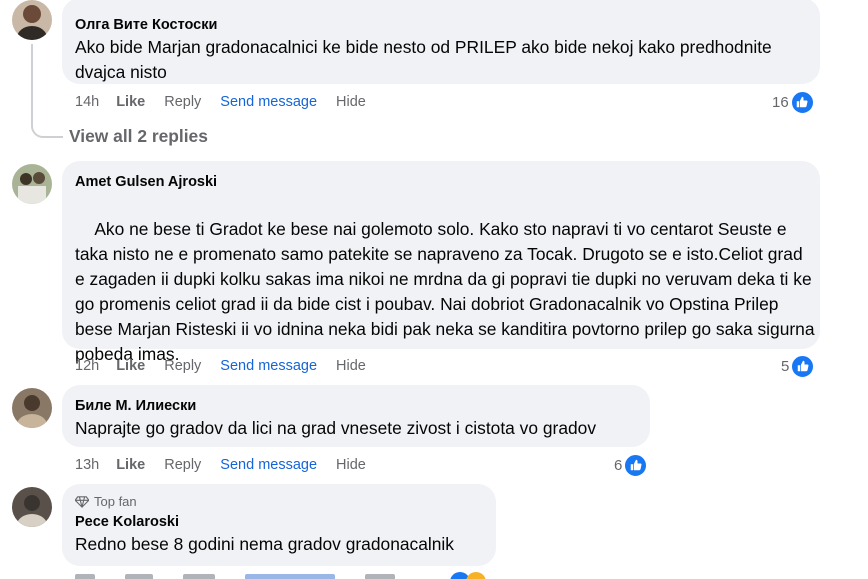 This screenshot has width=868, height=579. Describe the element at coordinates (785, 366) in the screenshot. I see `reaction-count: 5` at that location.